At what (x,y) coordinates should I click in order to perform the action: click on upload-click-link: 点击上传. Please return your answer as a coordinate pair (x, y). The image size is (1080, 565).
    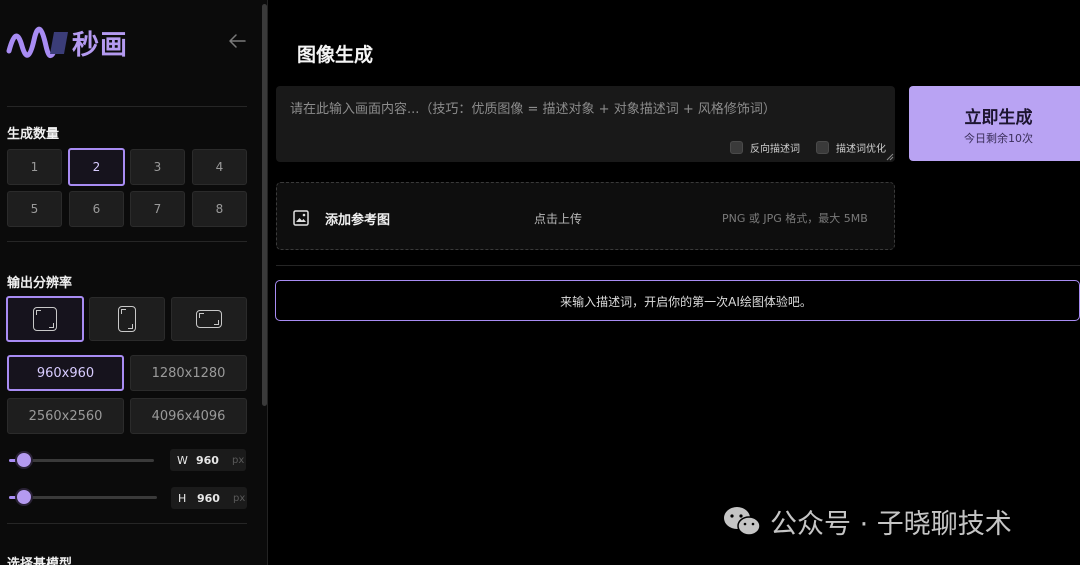
    Looking at the image, I should click on (558, 218).